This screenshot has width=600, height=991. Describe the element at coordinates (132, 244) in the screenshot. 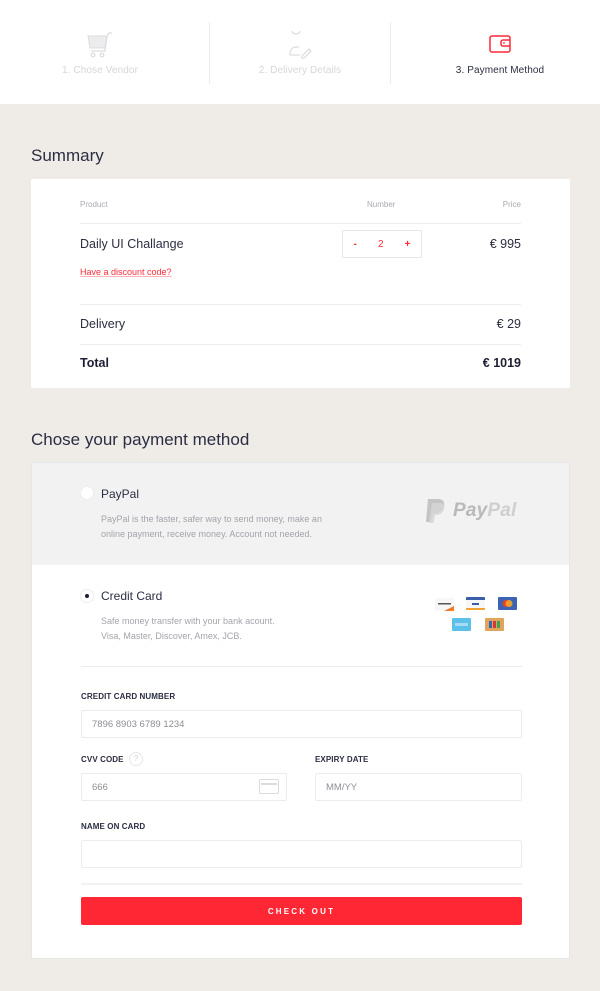

I see `product-name: Daily UI Challange` at that location.